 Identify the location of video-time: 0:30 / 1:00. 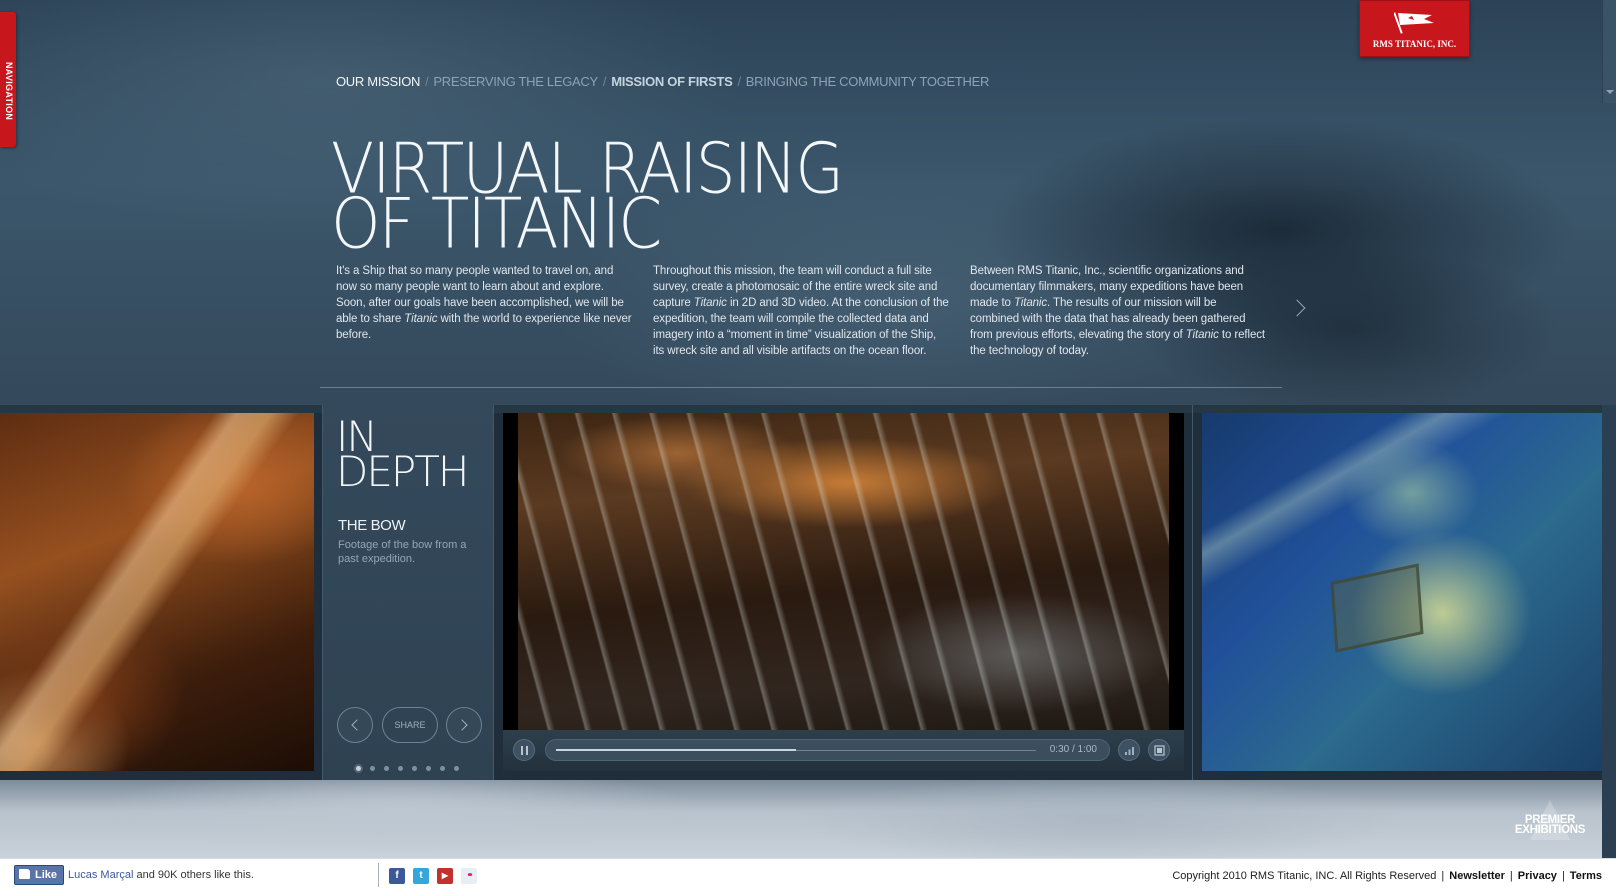
(1073, 749).